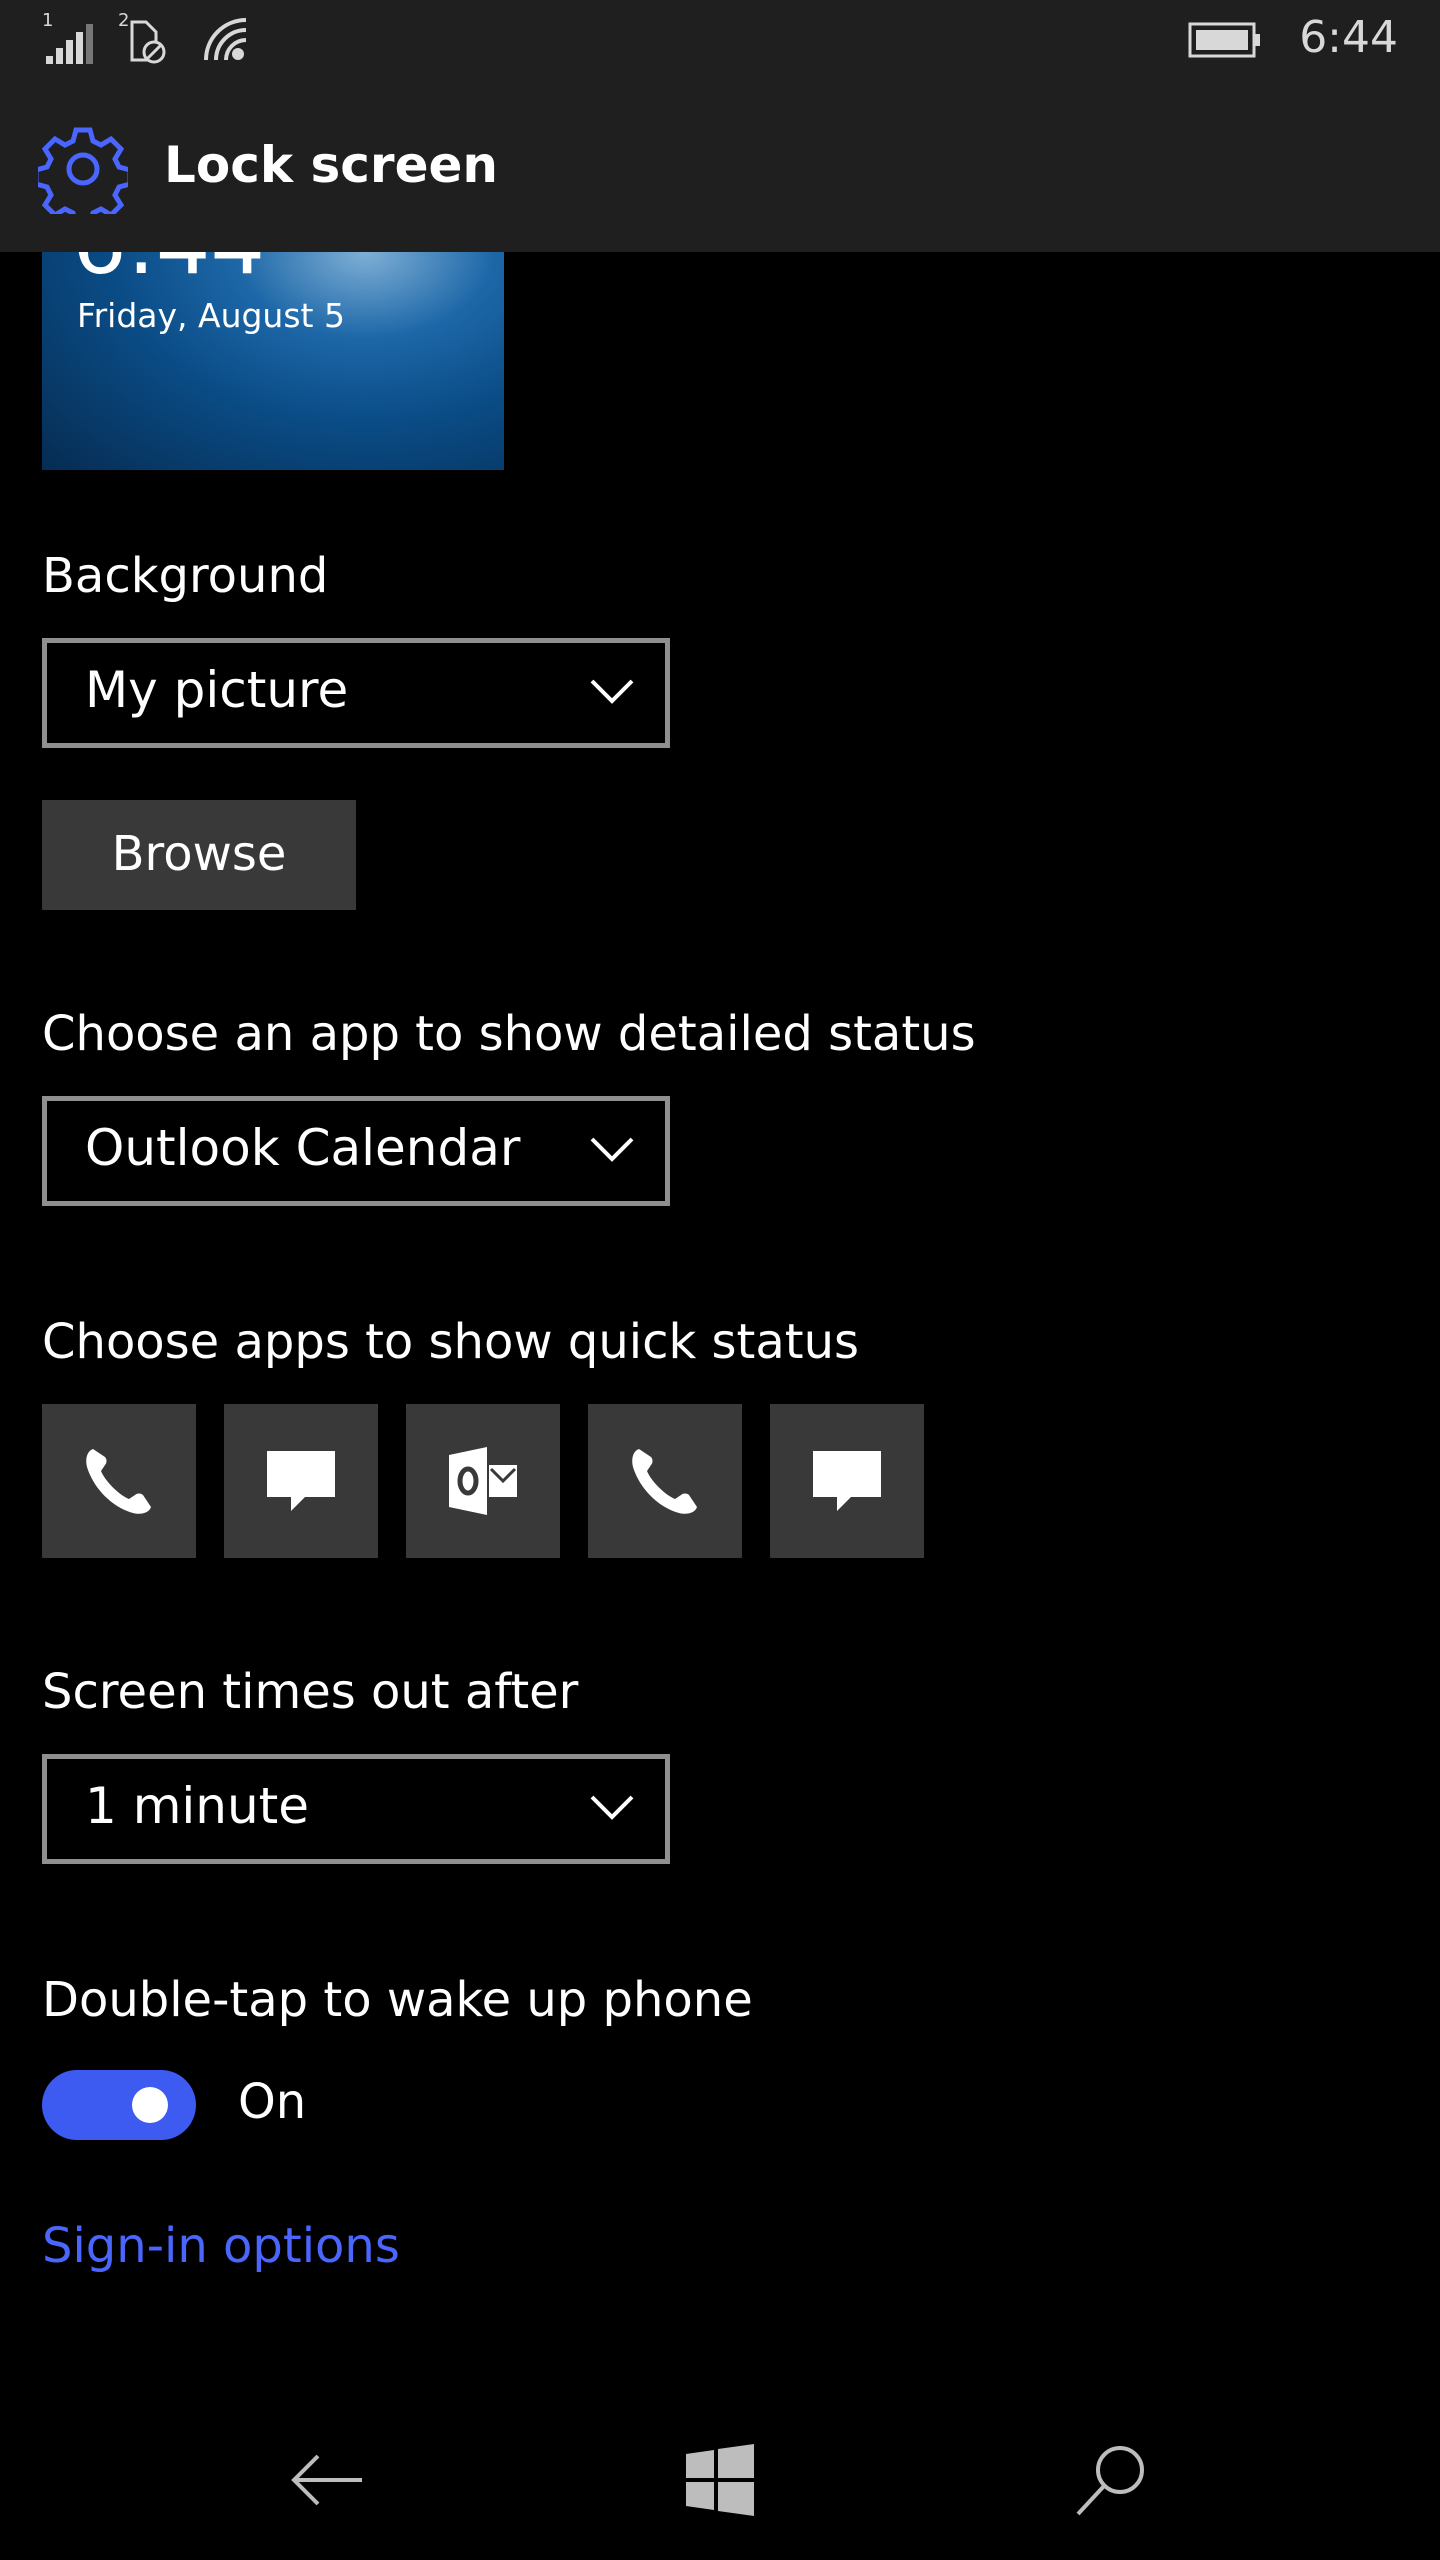  Describe the element at coordinates (331, 165) in the screenshot. I see `page-title: Lock screen` at that location.